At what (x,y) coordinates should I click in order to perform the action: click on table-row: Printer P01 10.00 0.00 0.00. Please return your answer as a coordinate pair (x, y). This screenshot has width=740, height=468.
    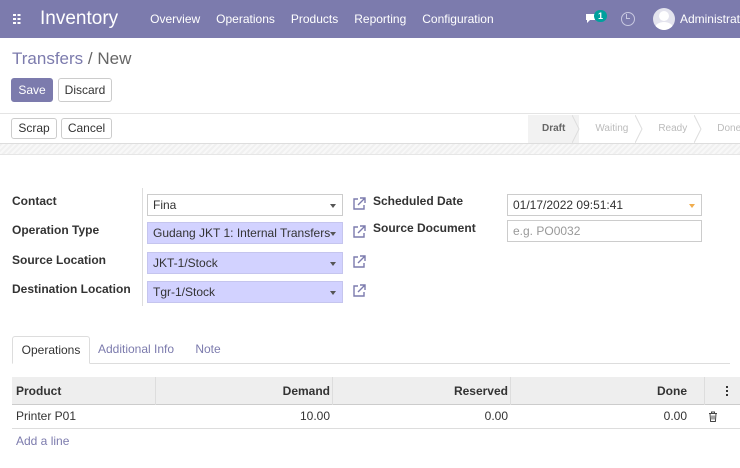
    Looking at the image, I should click on (376, 417).